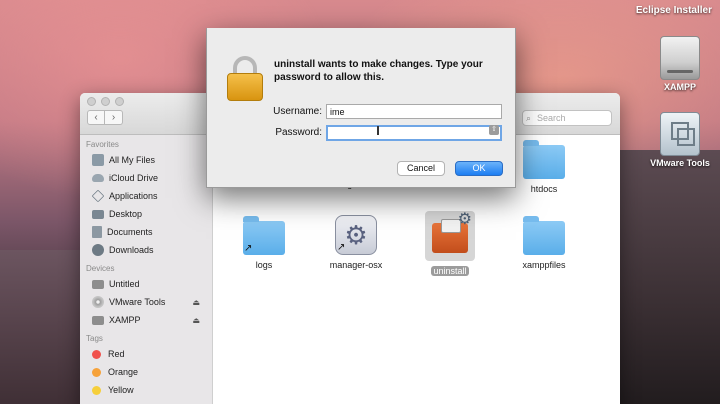 The image size is (720, 404). I want to click on username-field, so click(414, 111).